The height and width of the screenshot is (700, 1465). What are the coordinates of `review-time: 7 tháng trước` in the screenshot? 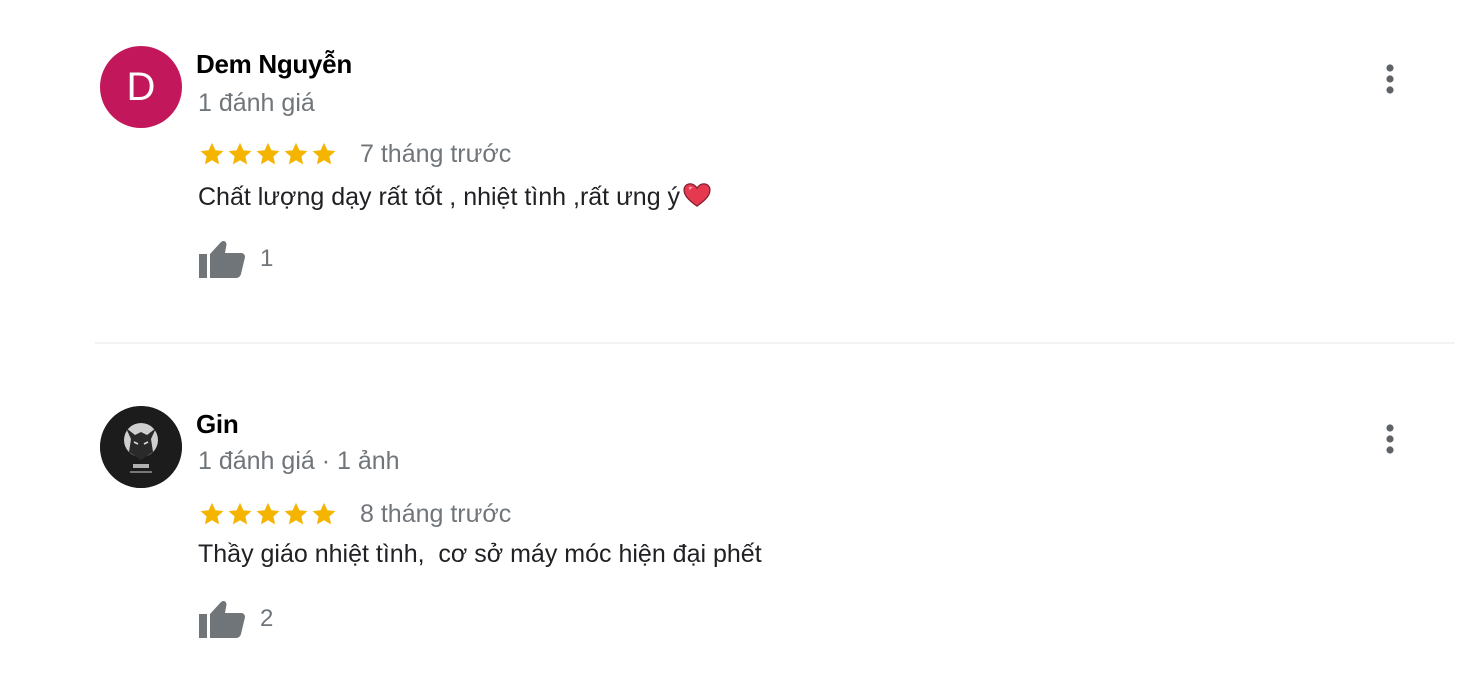 It's located at (436, 154).